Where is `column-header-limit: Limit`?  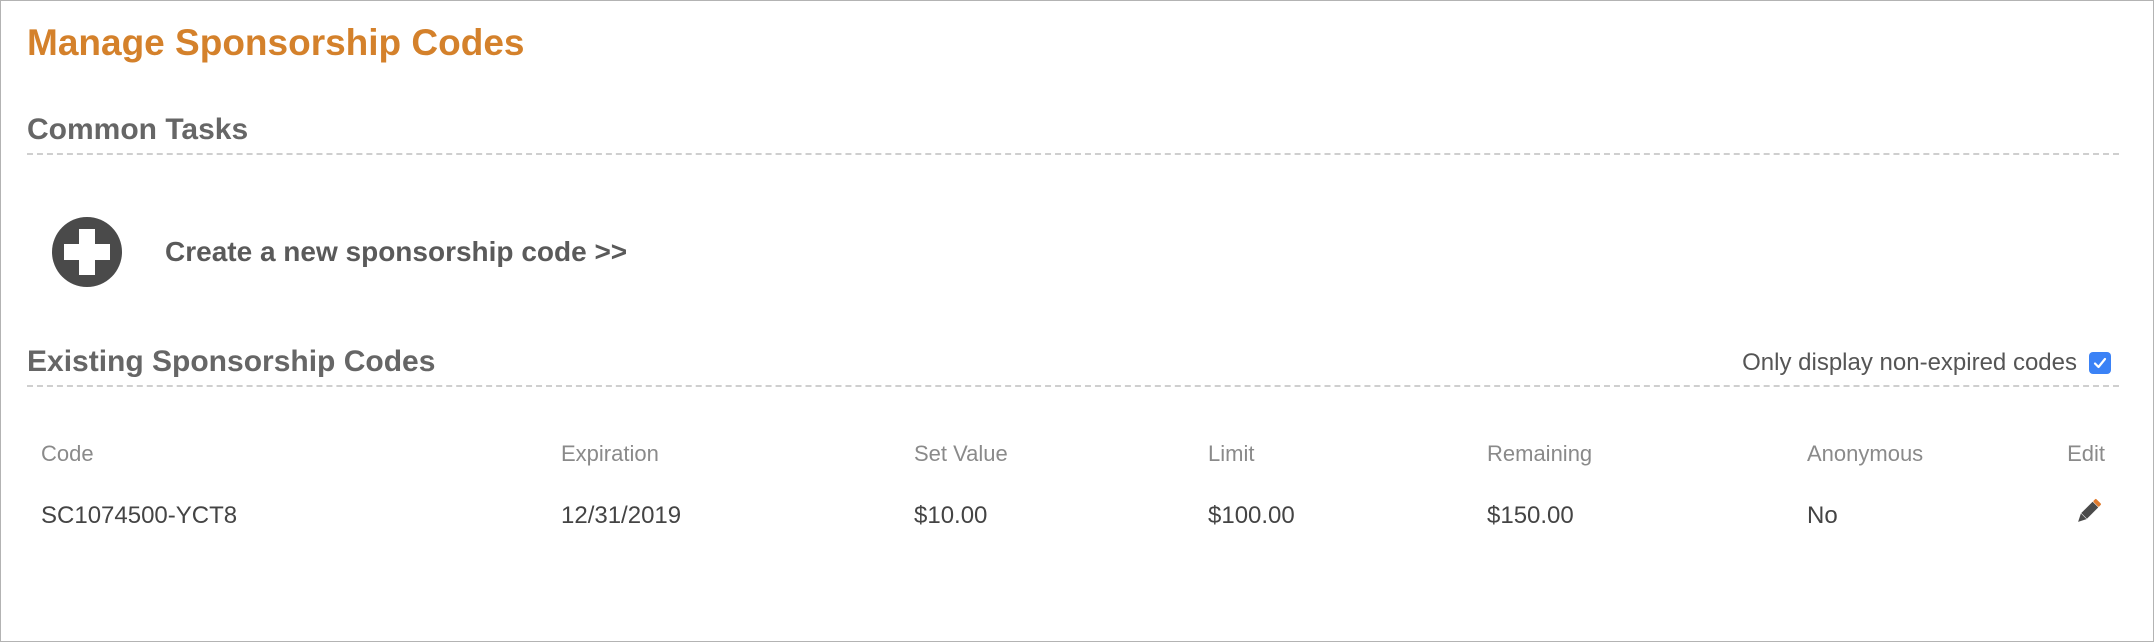 column-header-limit: Limit is located at coordinates (1231, 453).